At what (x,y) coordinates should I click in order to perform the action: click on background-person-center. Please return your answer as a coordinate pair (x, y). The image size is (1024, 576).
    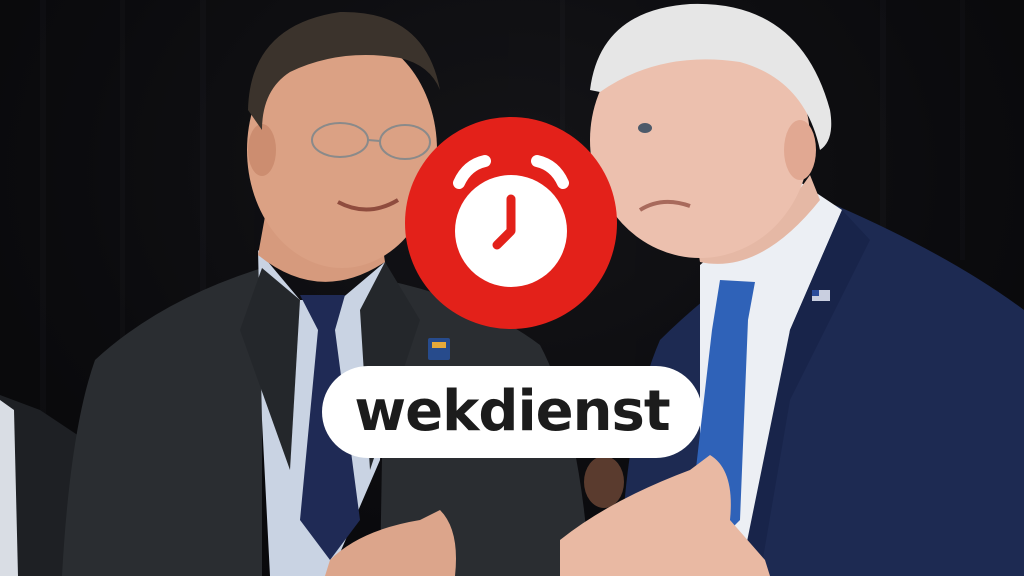
    Looking at the image, I should click on (604, 482).